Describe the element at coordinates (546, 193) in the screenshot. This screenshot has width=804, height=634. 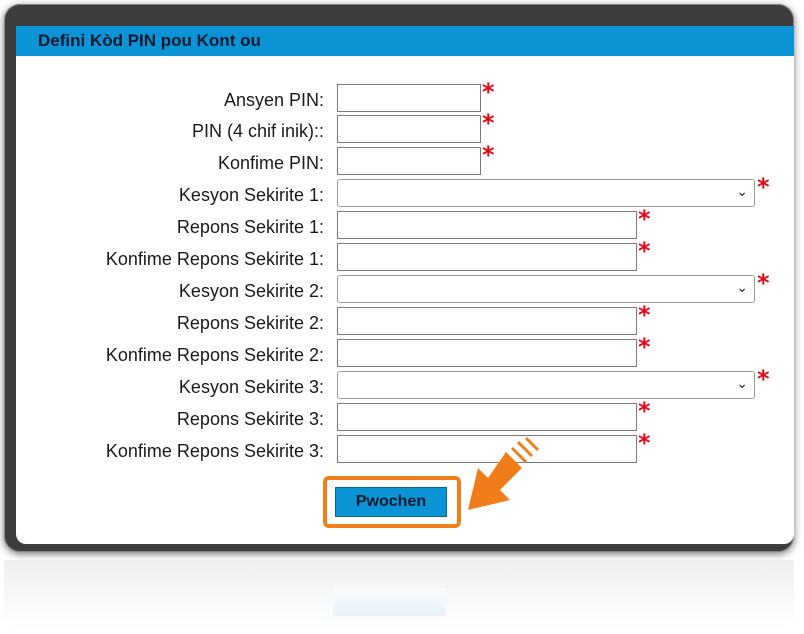
I see `security-question-1-select: ⌄` at that location.